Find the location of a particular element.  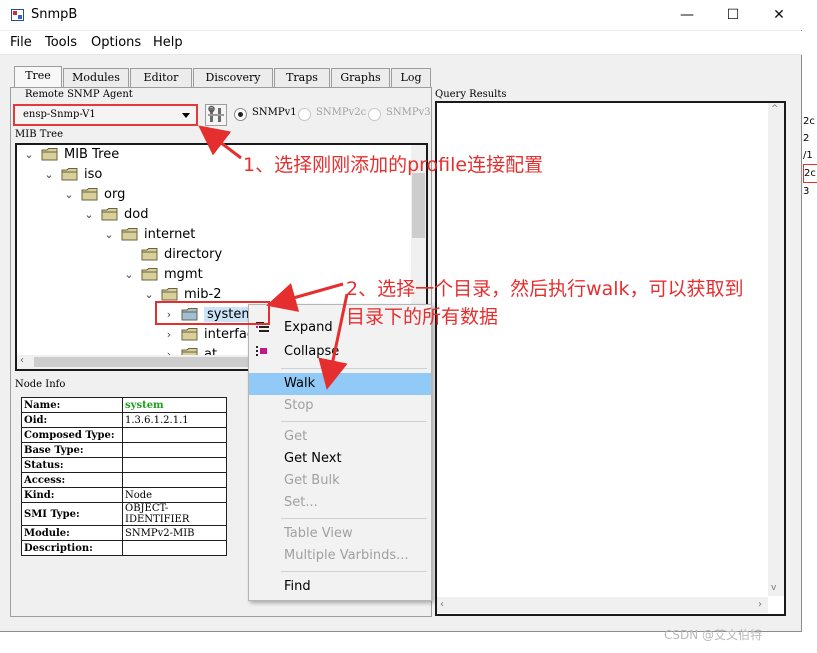

system-highlight-box is located at coordinates (212, 313).